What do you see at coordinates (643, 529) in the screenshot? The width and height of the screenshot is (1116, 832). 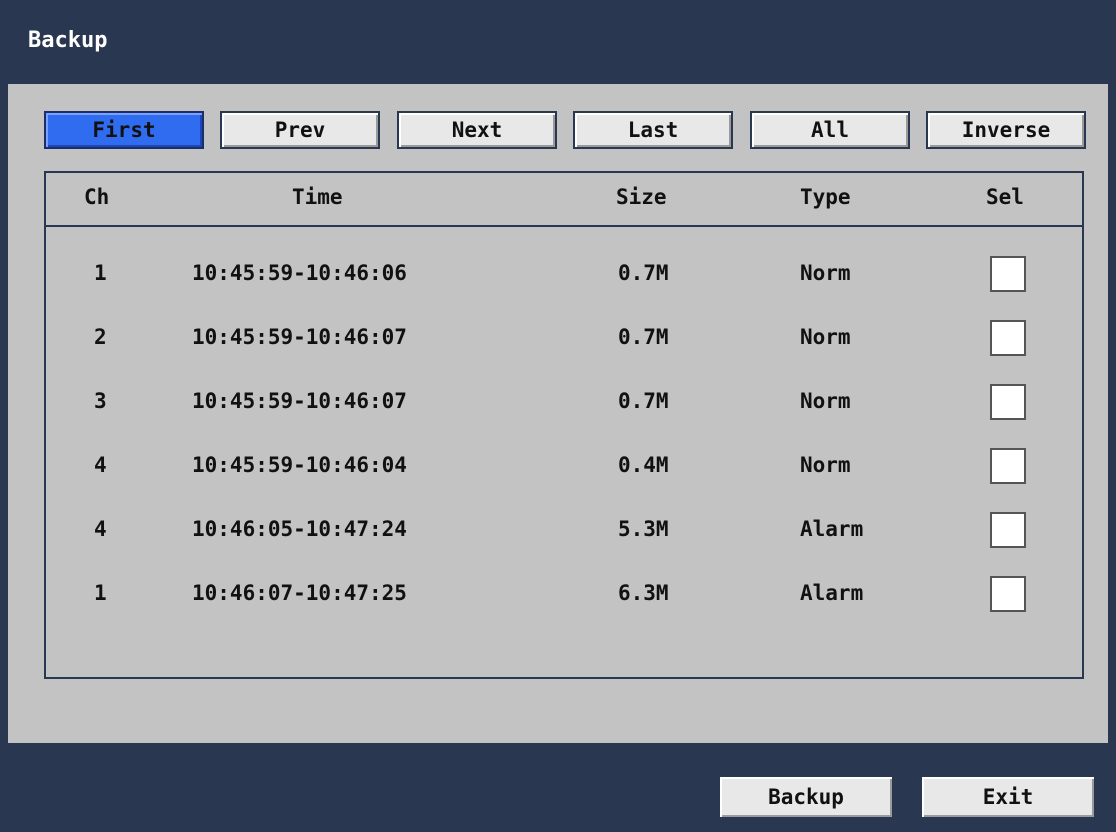 I see `cell-size: 5.3M` at bounding box center [643, 529].